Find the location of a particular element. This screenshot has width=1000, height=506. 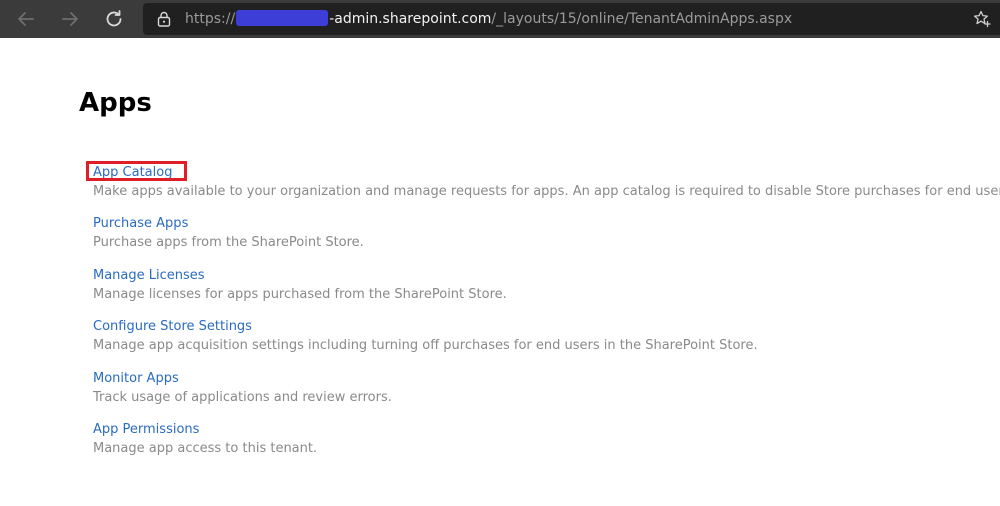

url-scheme: https:// is located at coordinates (210, 19).